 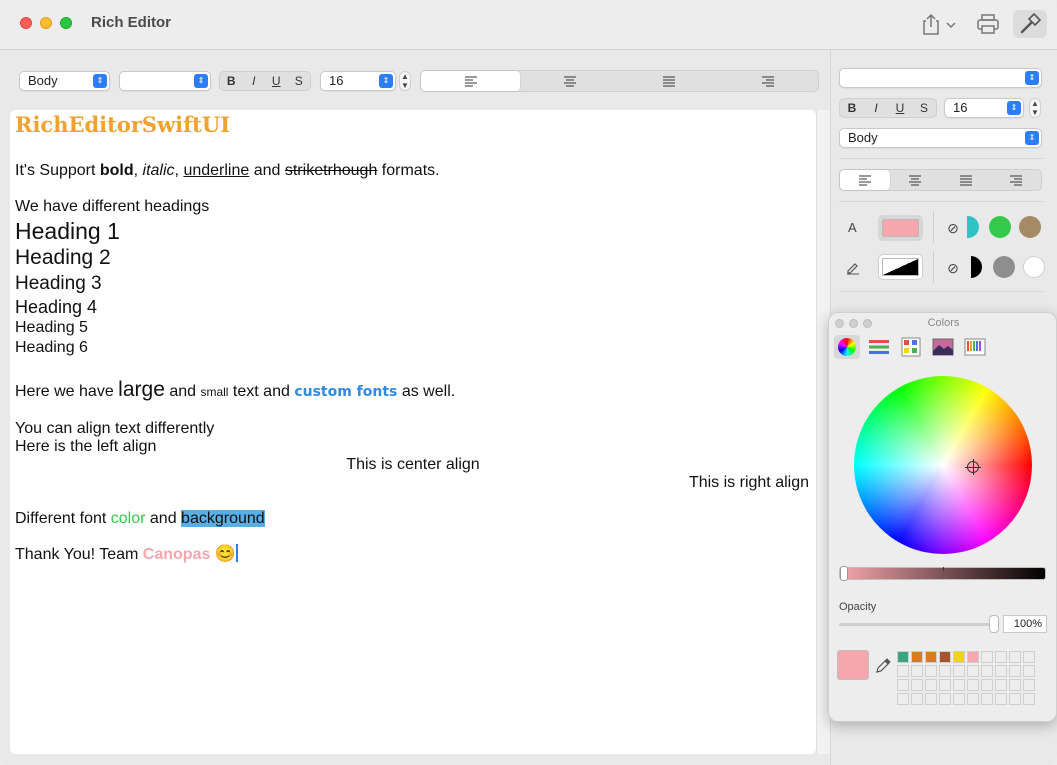 I want to click on inspector-font-popup: ⇕, so click(x=940, y=78).